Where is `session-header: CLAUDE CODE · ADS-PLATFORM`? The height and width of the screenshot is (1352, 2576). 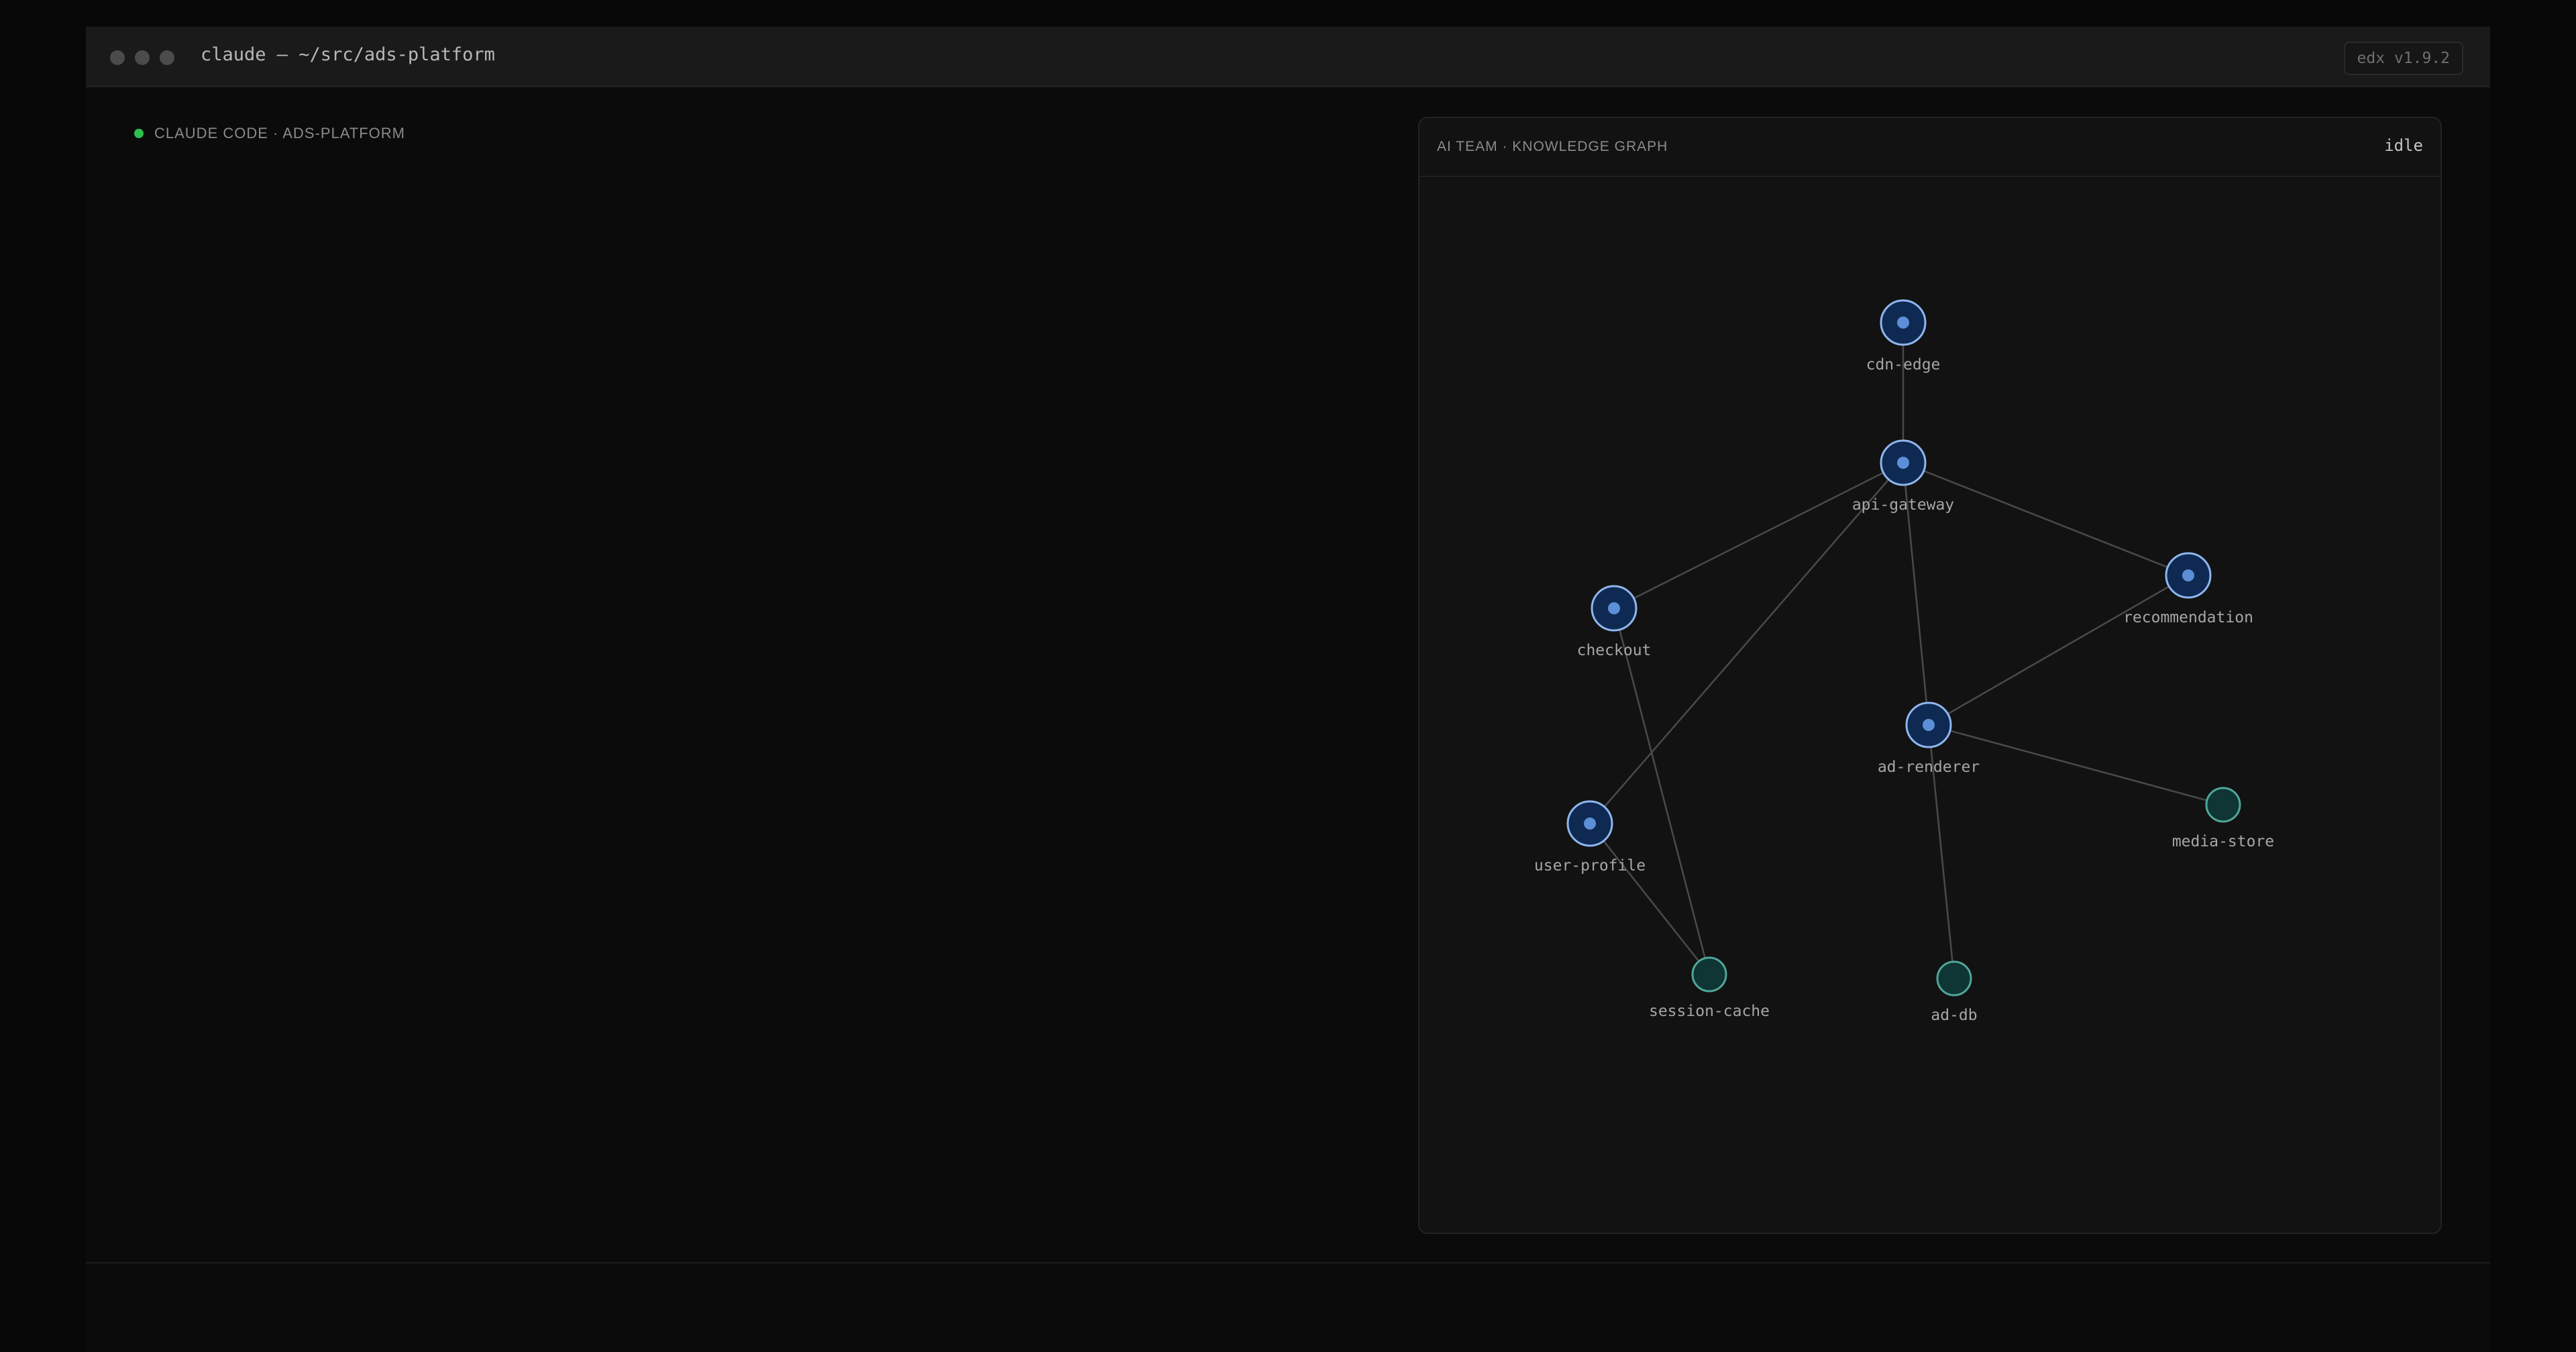 session-header: CLAUDE CODE · ADS-PLATFORM is located at coordinates (269, 133).